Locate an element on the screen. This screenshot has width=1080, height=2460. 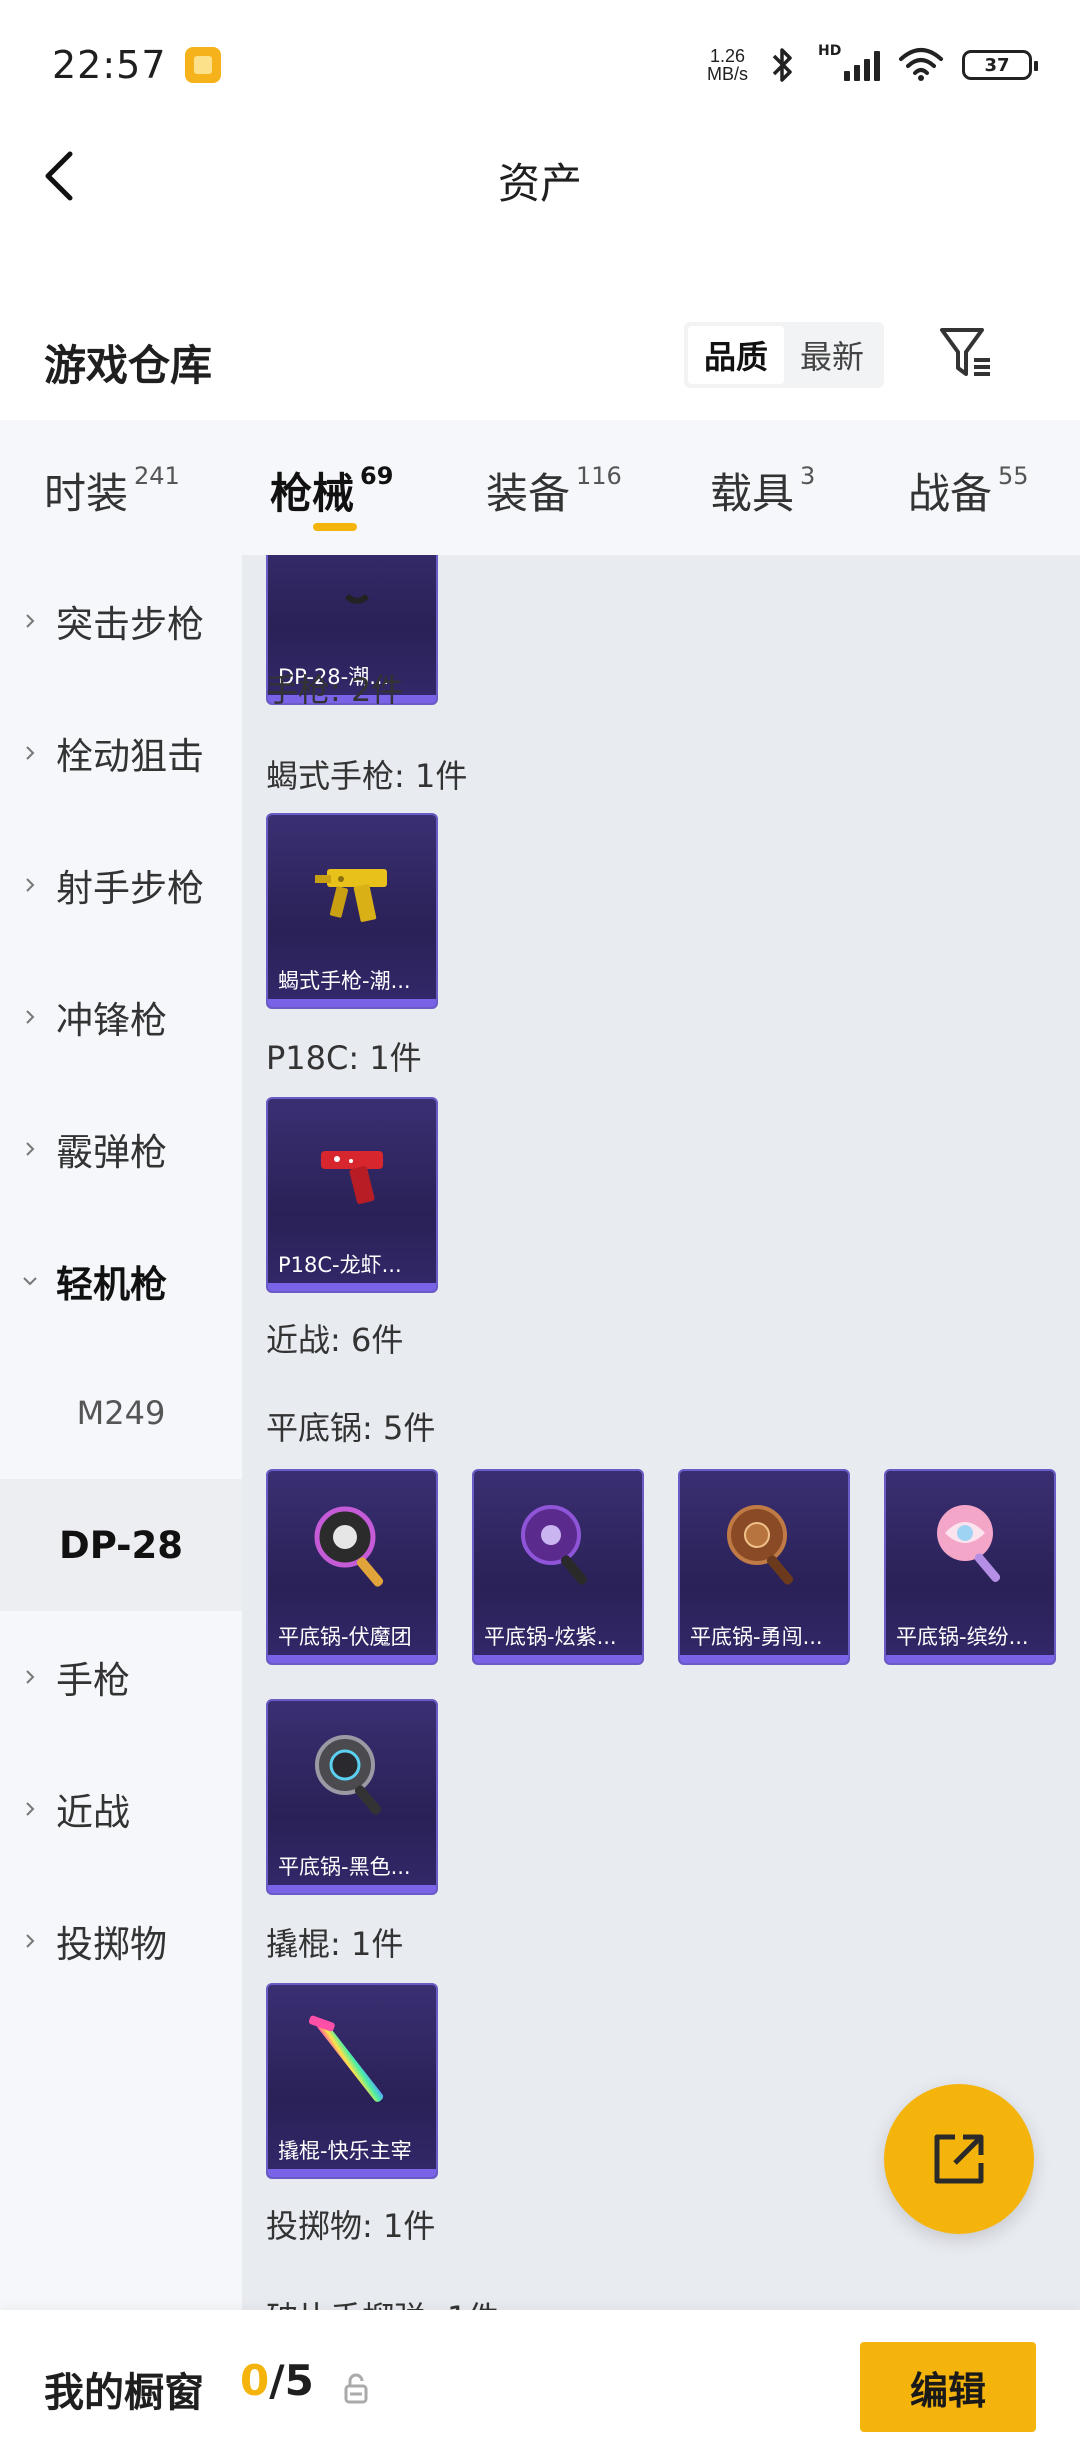
warehouse-header: 游戏仓库 品质 最新 is located at coordinates (540, 360).